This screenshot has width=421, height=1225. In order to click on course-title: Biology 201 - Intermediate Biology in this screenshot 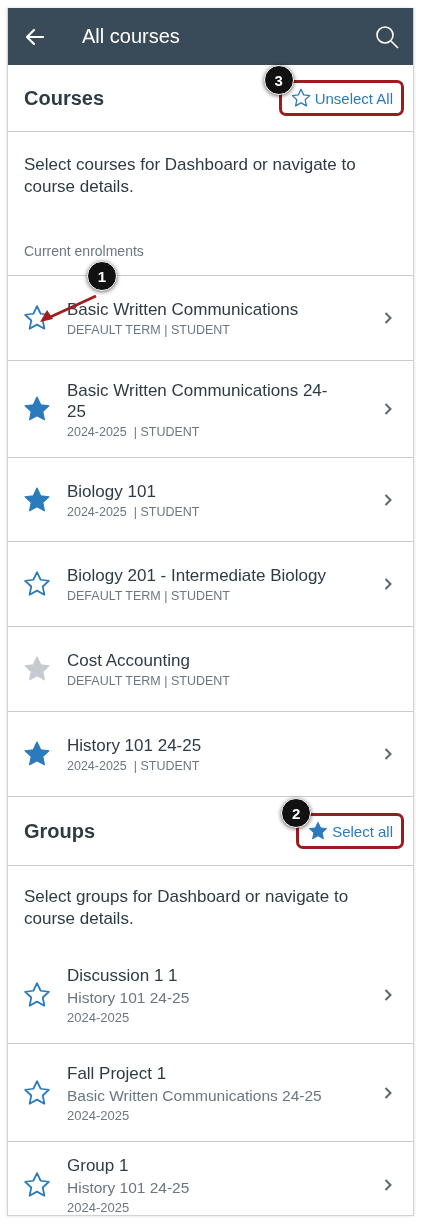, I will do `click(197, 575)`.